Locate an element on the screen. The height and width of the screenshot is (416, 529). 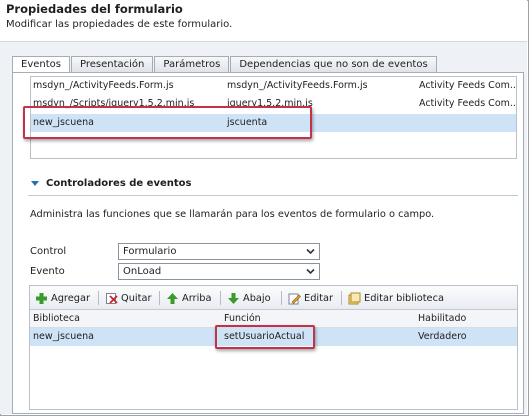
event-label: Evento is located at coordinates (47, 271).